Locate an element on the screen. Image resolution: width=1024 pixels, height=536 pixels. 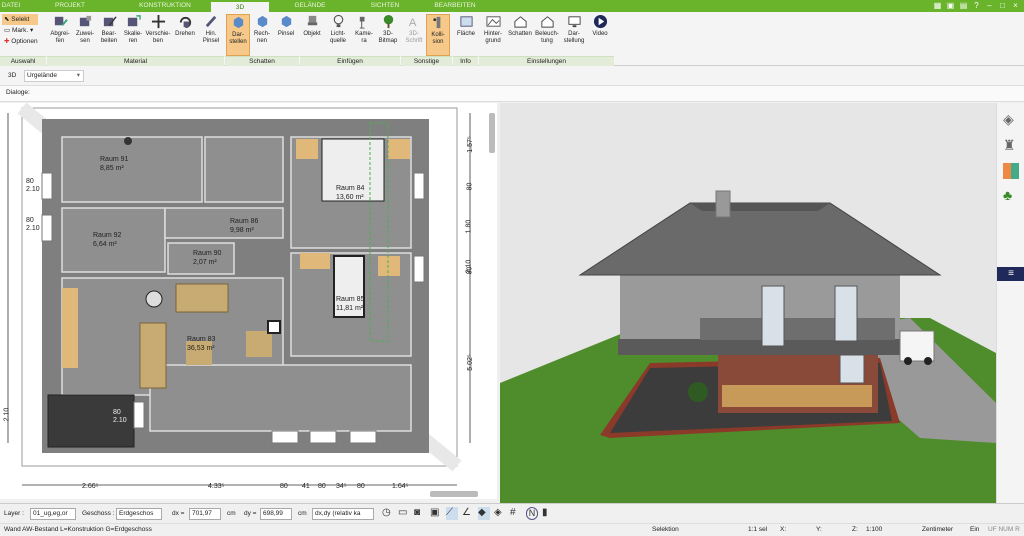
dimension-label: 1.80 is located at coordinates (469, 226).